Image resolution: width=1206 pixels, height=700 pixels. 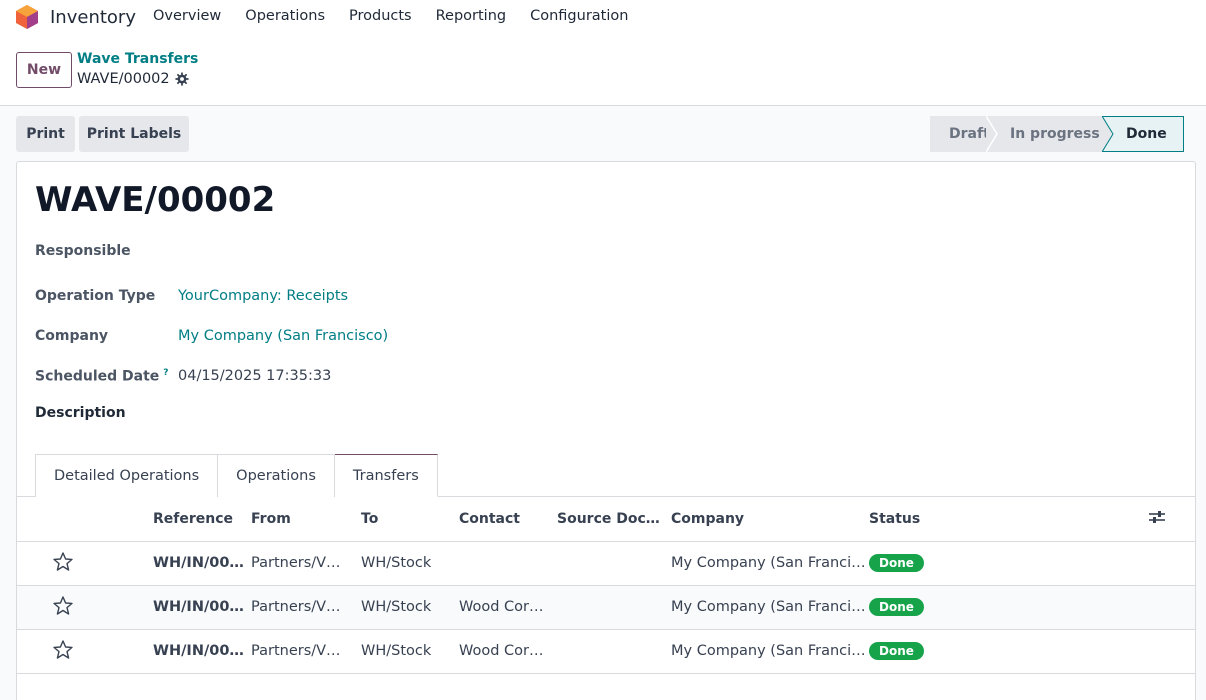 What do you see at coordinates (134, 134) in the screenshot?
I see `print-labels-button: Print Labels` at bounding box center [134, 134].